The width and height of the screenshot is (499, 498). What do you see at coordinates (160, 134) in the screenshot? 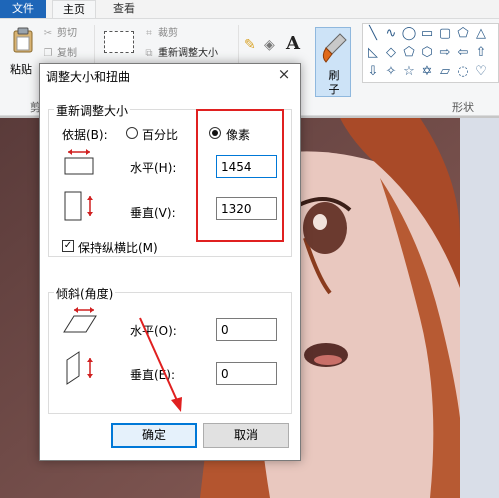
I see `percent-label: 百分比` at bounding box center [160, 134].